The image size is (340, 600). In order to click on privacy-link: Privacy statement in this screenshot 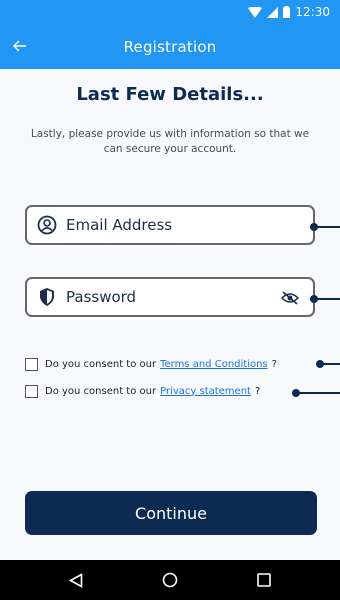, I will do `click(205, 391)`.